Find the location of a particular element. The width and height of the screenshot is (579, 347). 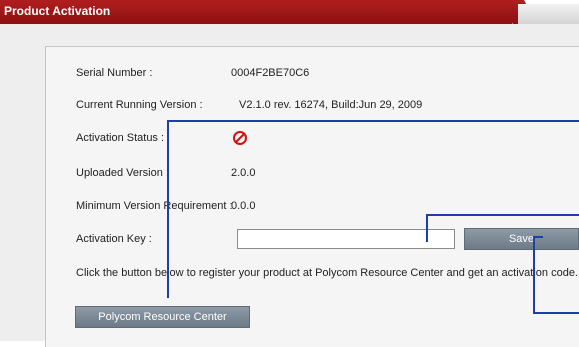

uploaded-version-value: 2.0.0 is located at coordinates (243, 173).